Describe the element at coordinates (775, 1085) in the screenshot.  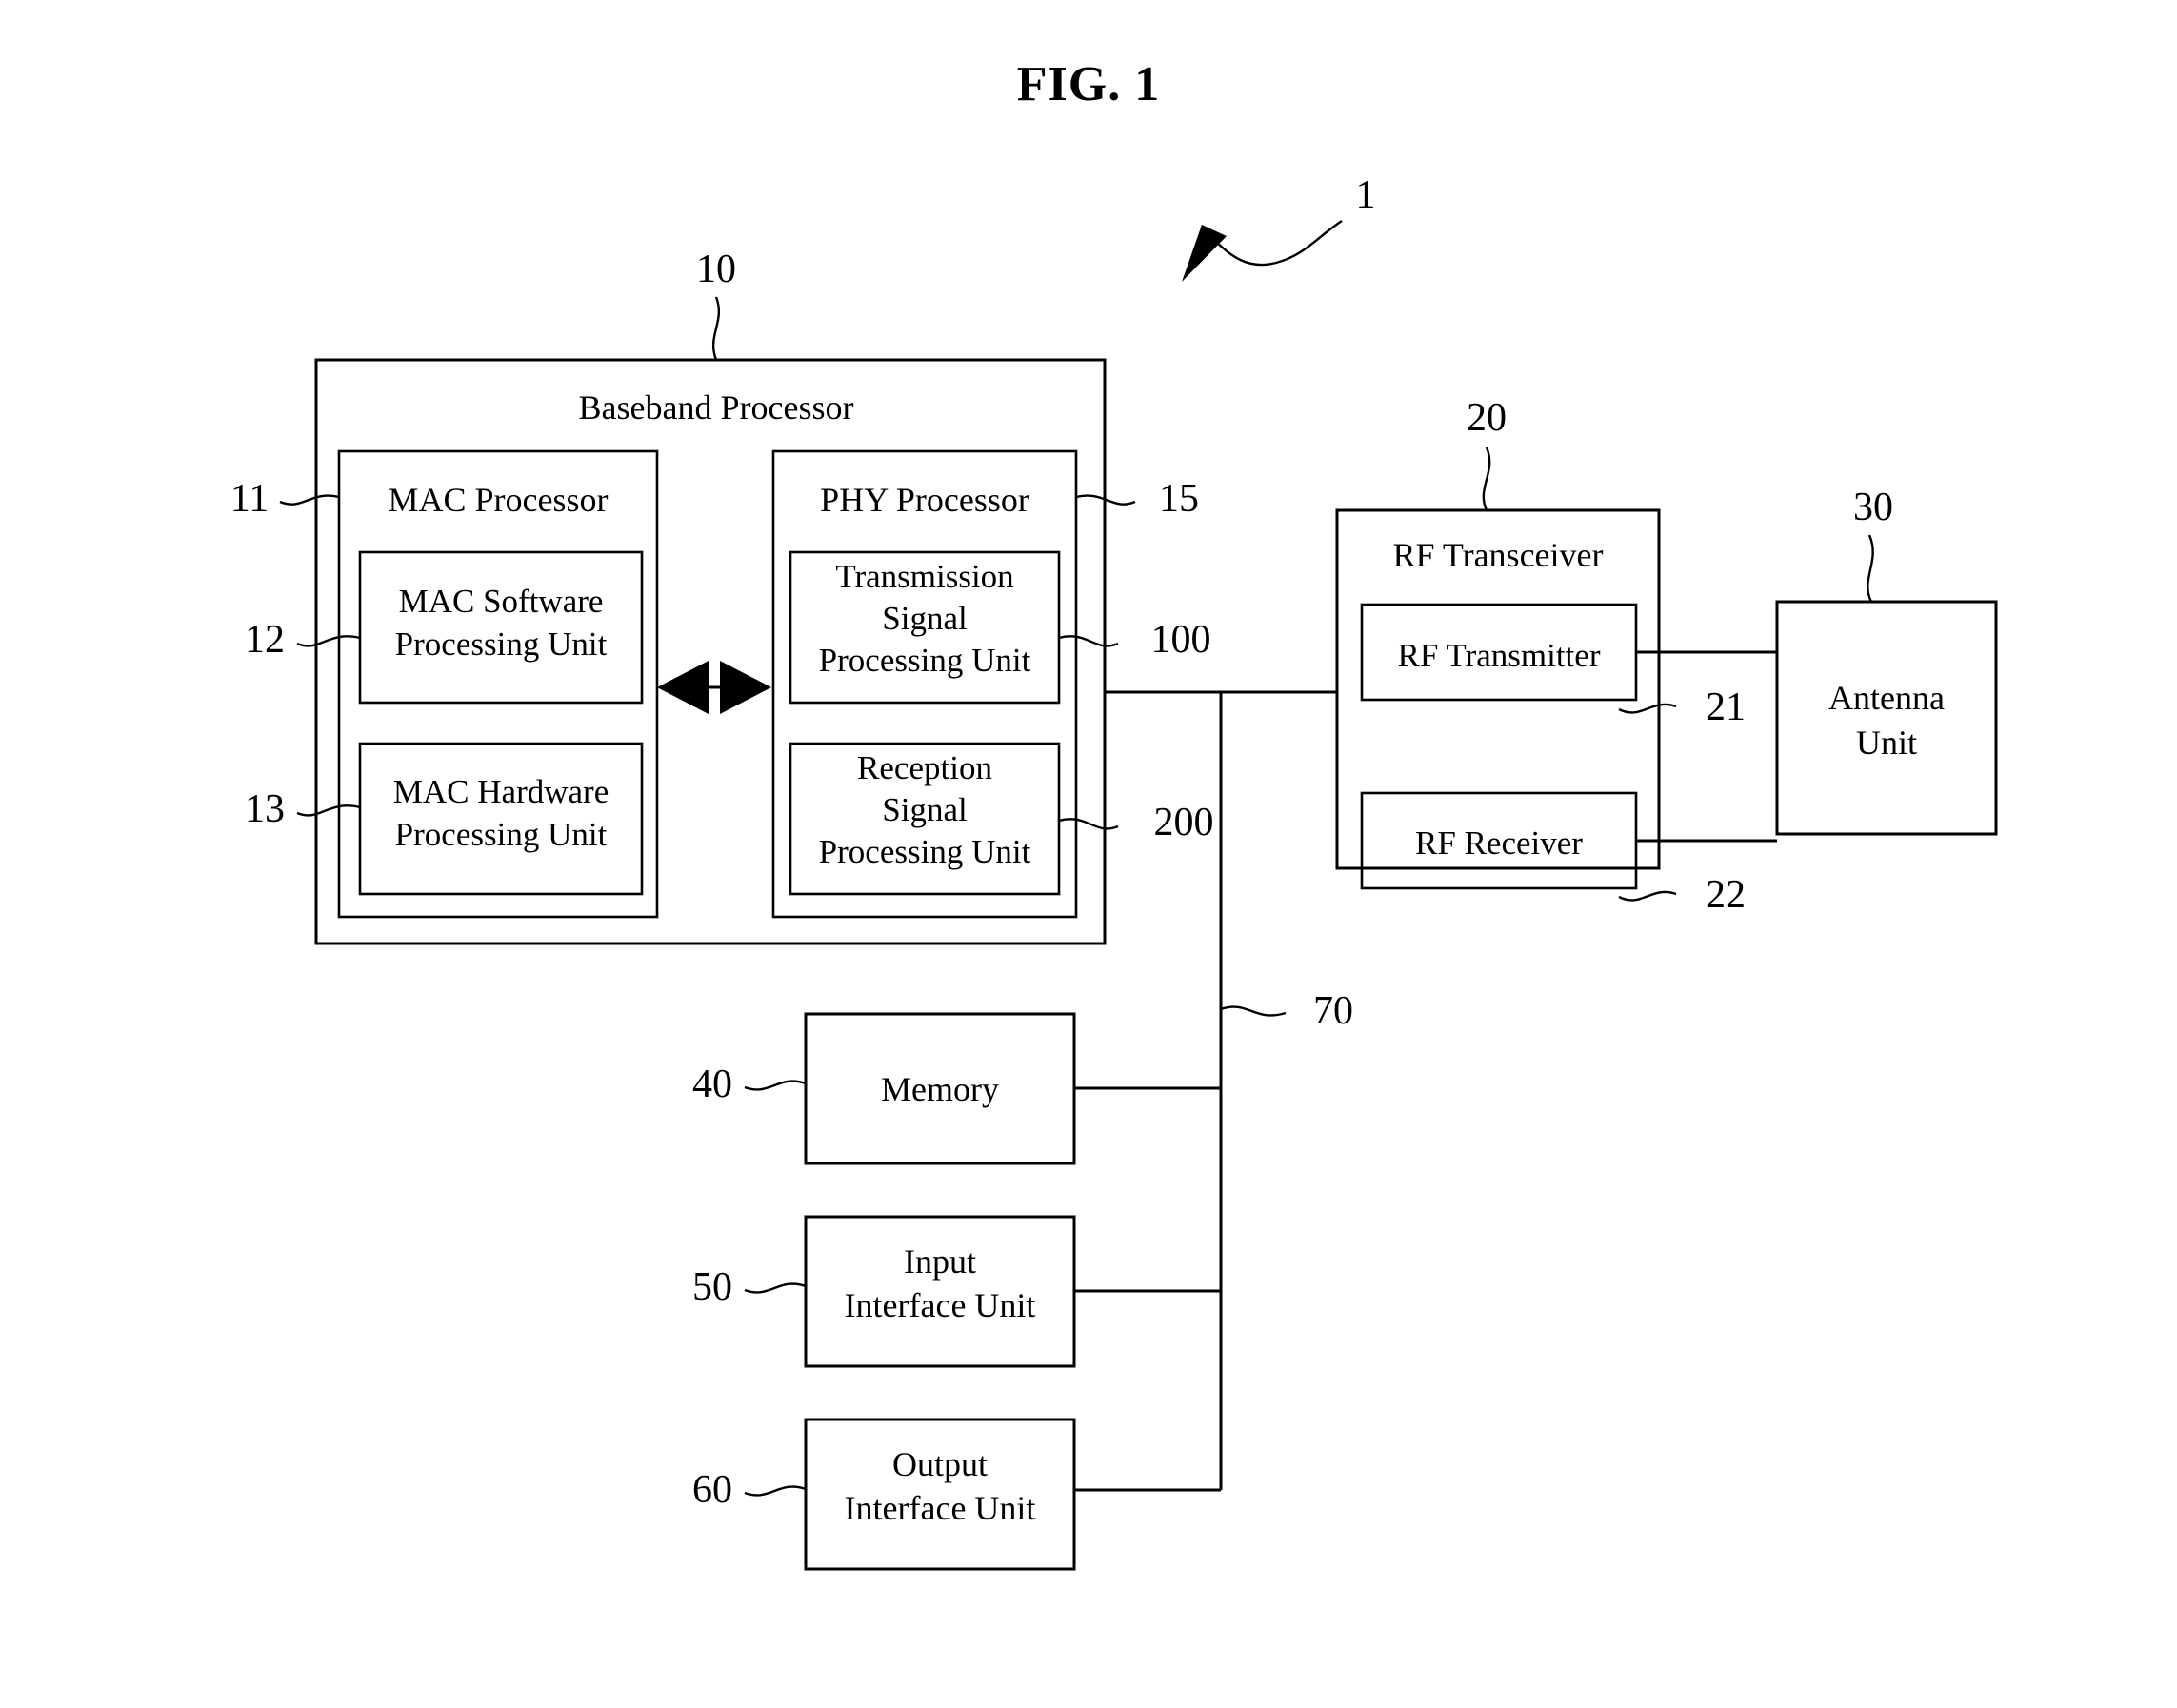
I see `leader-line-memory` at that location.